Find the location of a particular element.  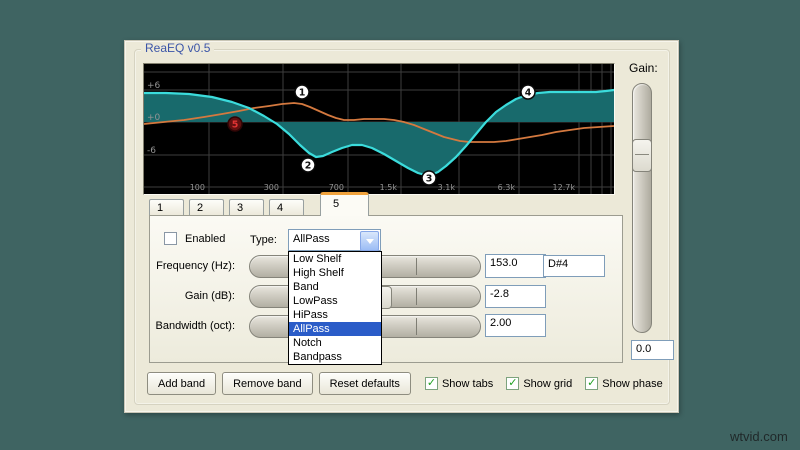

svg-text: 2 is located at coordinates (308, 166).